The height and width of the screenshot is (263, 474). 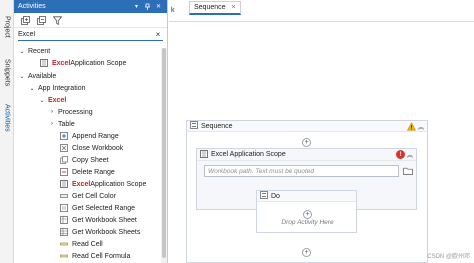 I want to click on do-container: Do + Drop Activity Here, so click(x=306, y=211).